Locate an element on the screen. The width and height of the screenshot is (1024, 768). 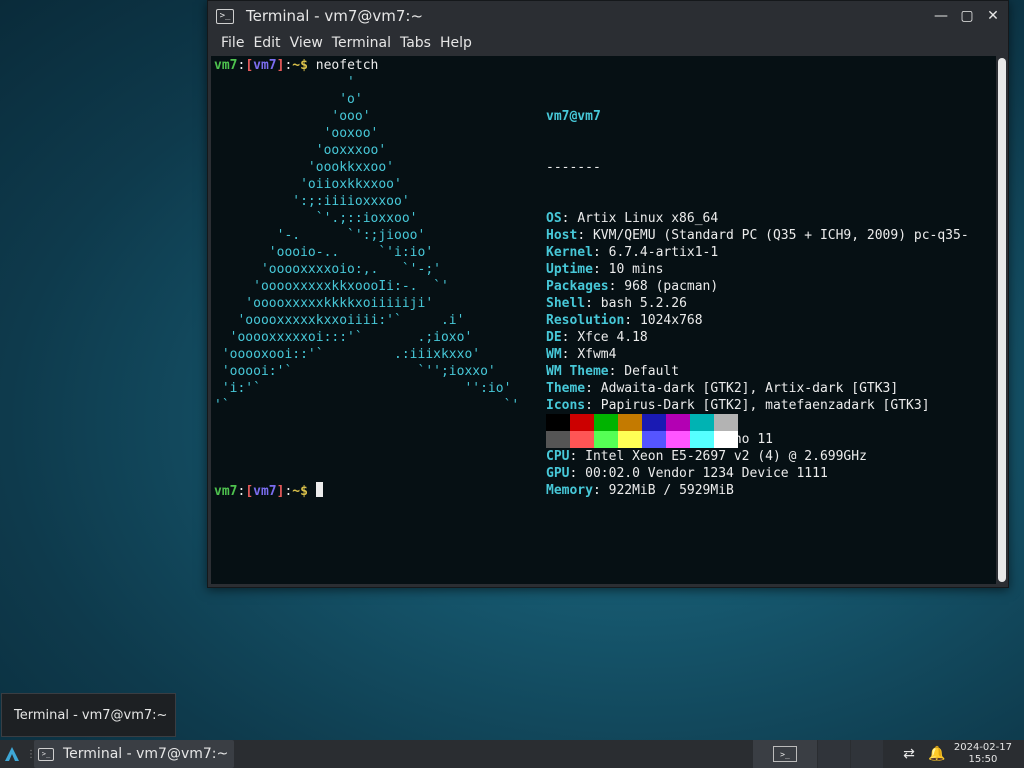
scrollbar is located at coordinates (1002, 320).